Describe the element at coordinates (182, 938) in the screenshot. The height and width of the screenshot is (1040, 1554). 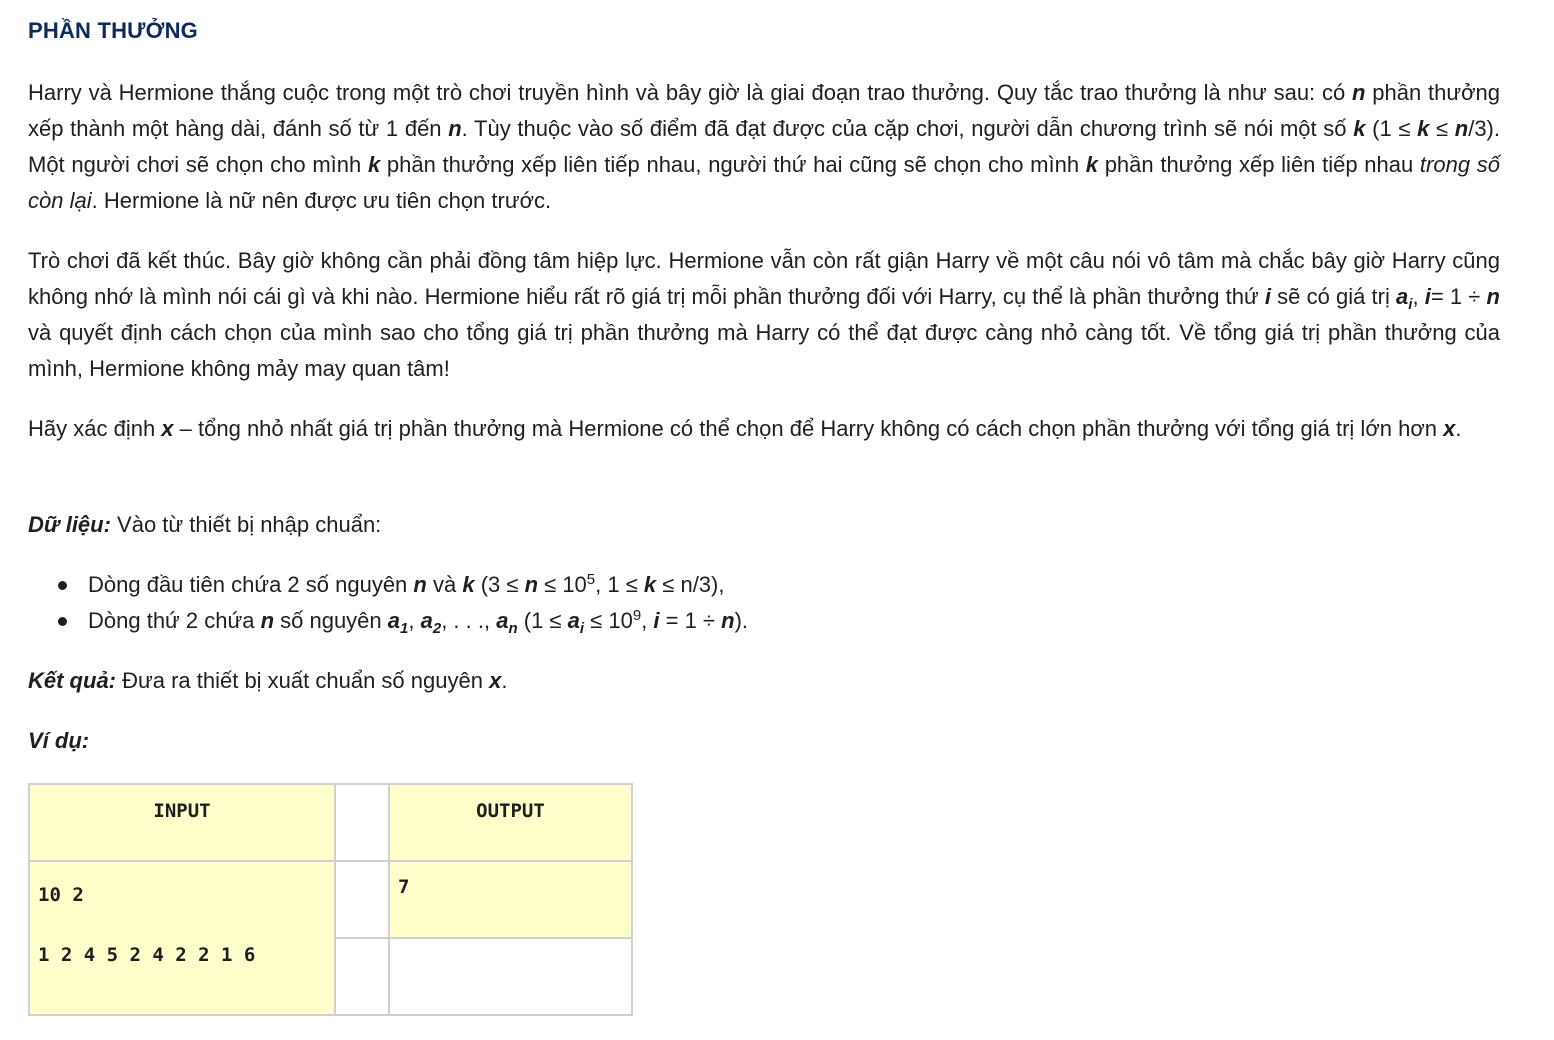
I see `input-cell: 10 2 1 2 4 5 2 4 2 2 1 6` at that location.